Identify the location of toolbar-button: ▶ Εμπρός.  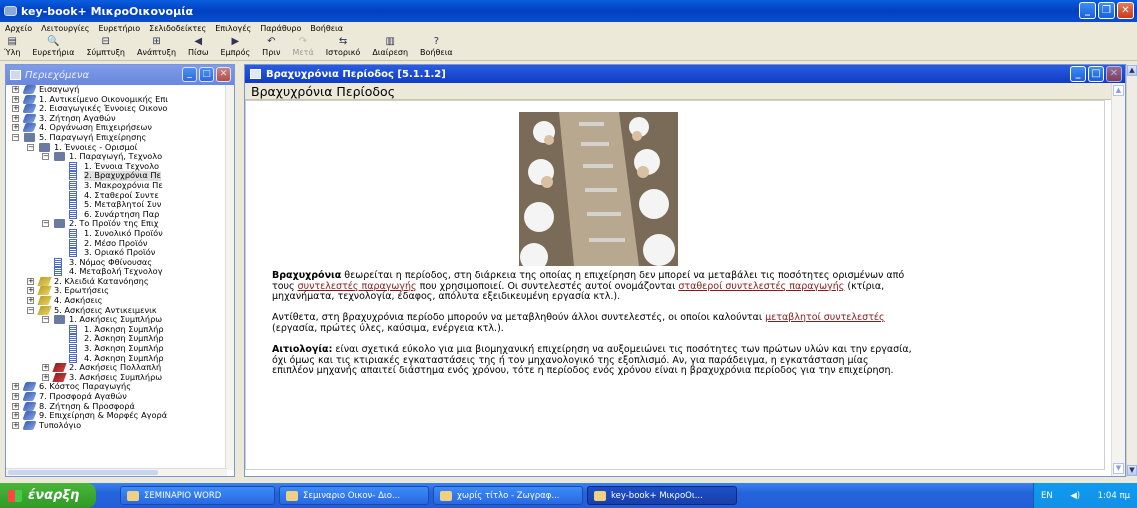
(236, 46).